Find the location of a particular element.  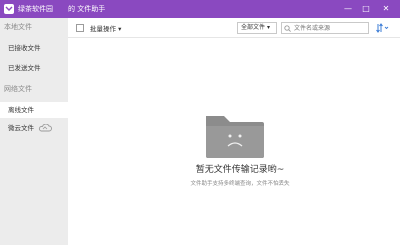

select-all-checkbox is located at coordinates (80, 28).